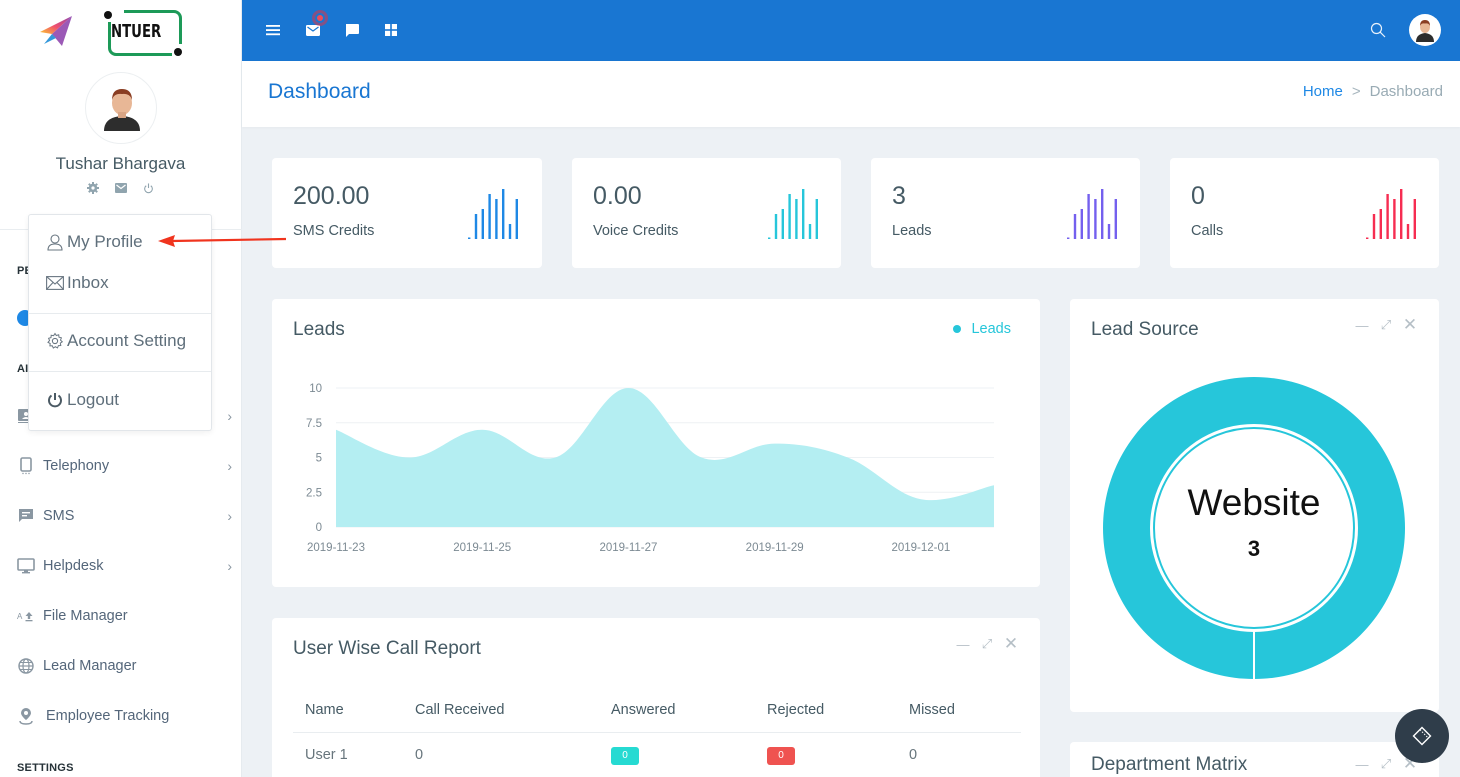  I want to click on column-header-name: Name, so click(348, 710).